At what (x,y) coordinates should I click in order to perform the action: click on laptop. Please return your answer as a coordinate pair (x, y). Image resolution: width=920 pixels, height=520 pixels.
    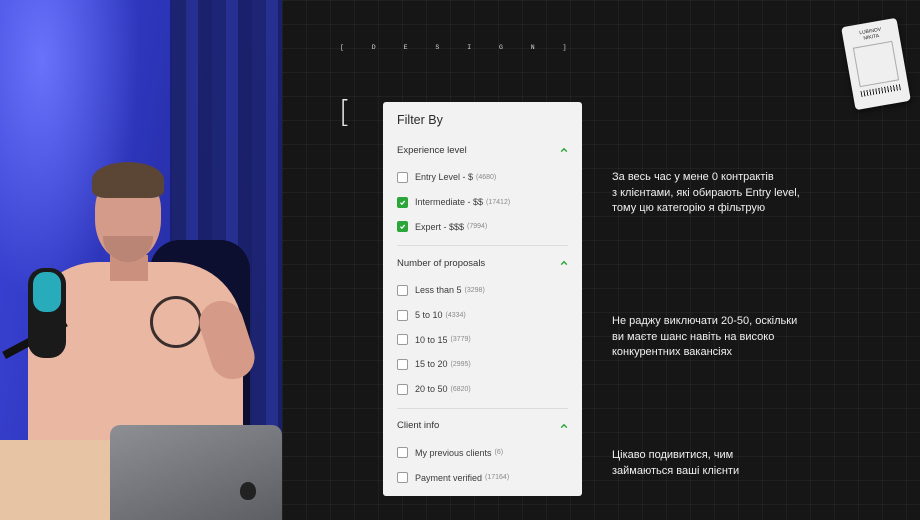
    Looking at the image, I should click on (196, 472).